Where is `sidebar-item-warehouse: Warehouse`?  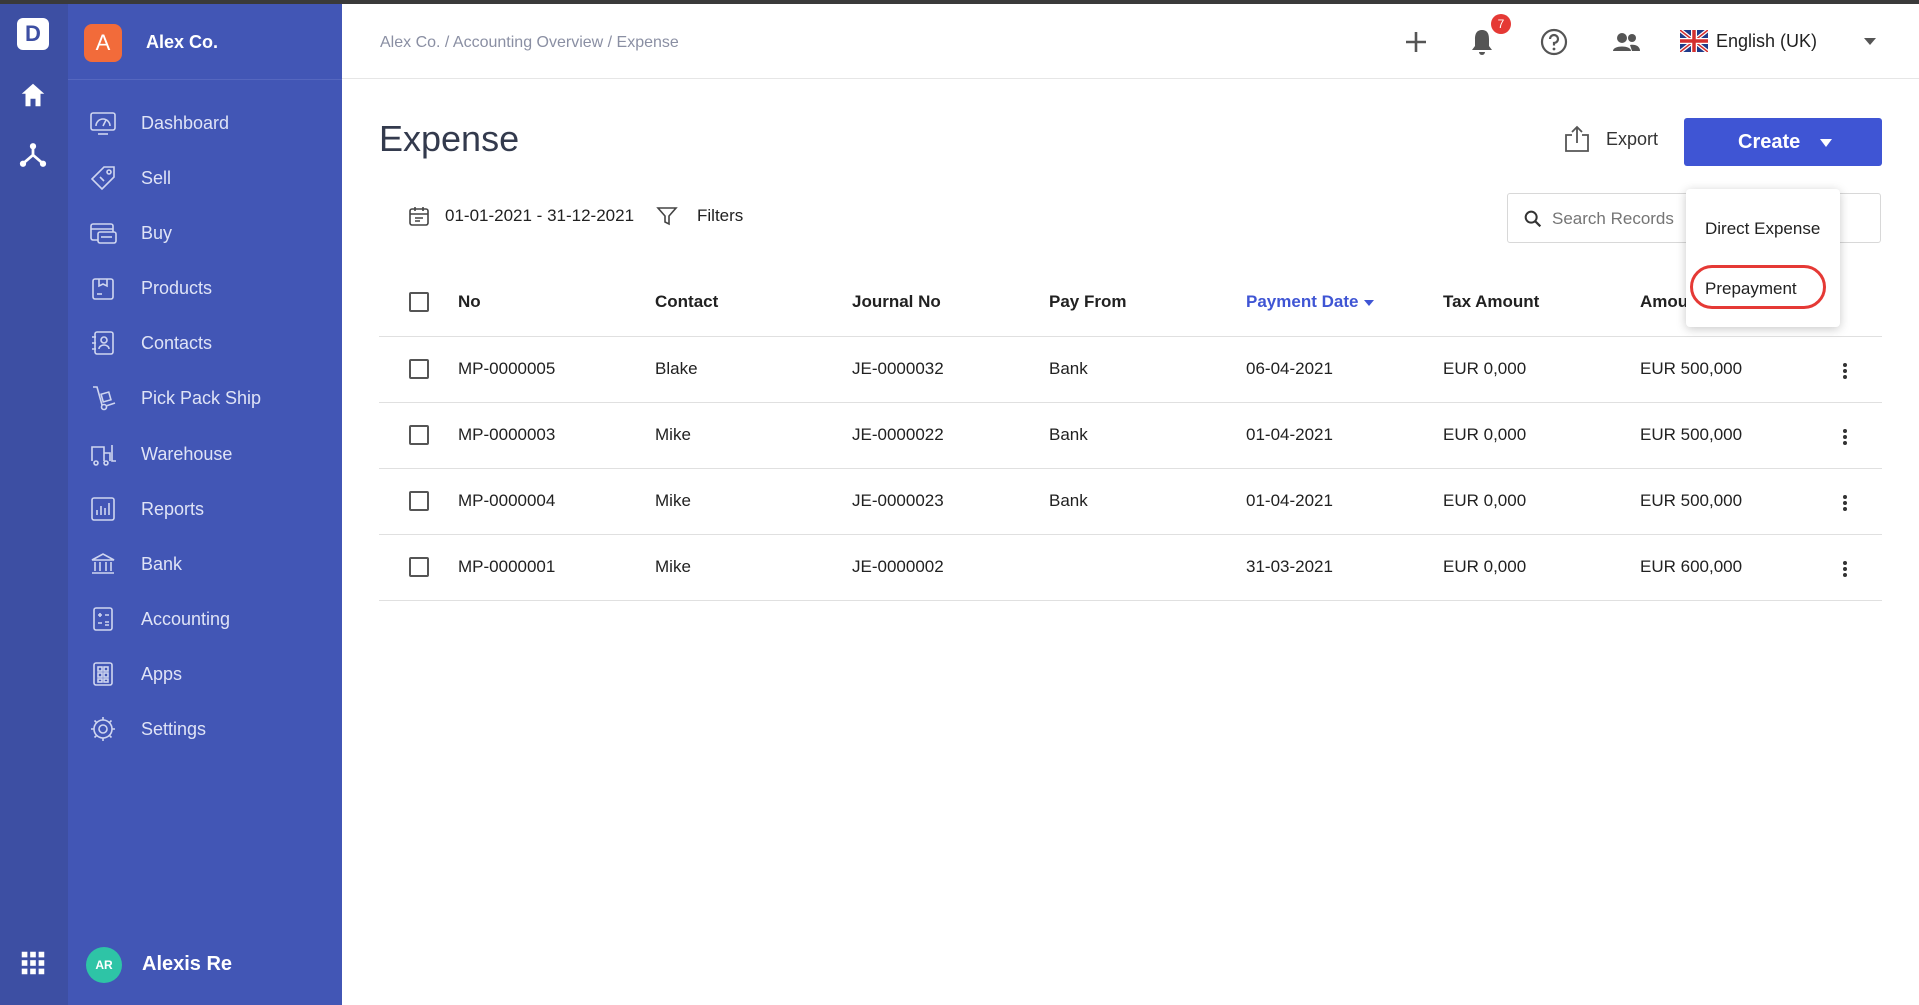 sidebar-item-warehouse: Warehouse is located at coordinates (205, 454).